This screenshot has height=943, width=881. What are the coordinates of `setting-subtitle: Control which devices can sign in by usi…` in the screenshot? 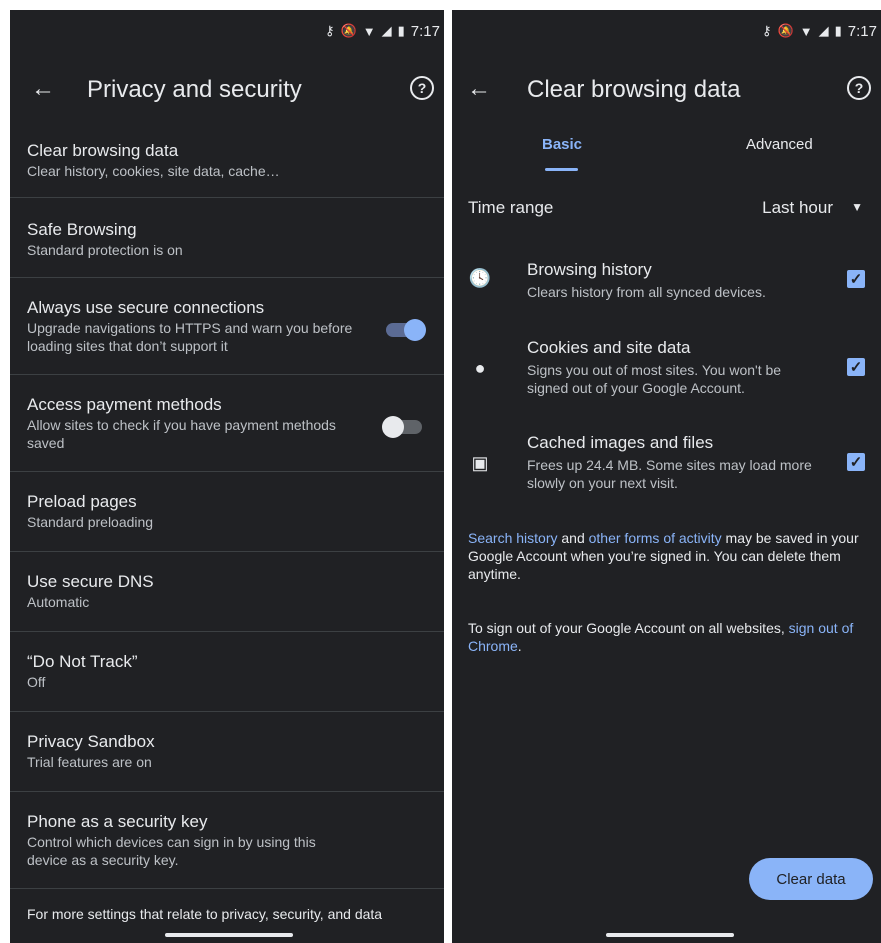 It's located at (171, 851).